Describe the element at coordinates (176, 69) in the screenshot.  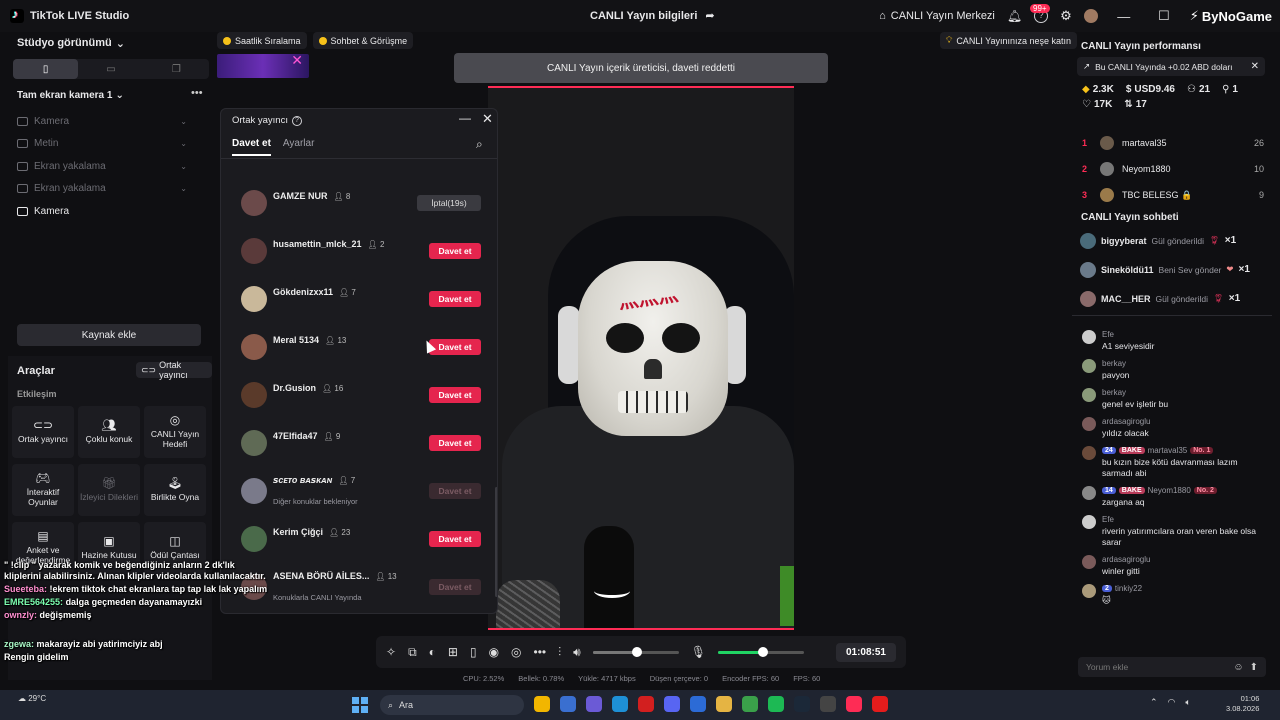
I see `layout-icon: ❐` at that location.